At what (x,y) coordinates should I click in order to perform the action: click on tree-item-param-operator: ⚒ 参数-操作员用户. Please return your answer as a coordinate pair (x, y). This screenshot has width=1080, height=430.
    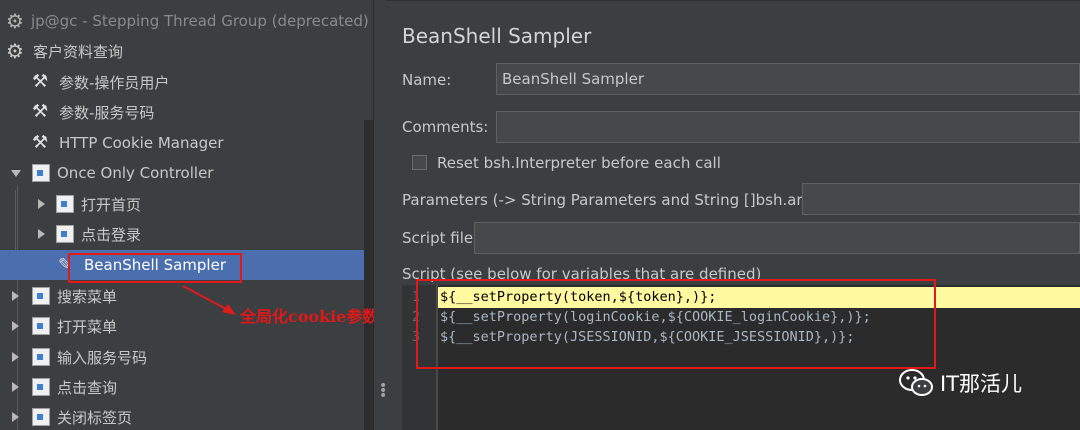
    Looking at the image, I should click on (182, 82).